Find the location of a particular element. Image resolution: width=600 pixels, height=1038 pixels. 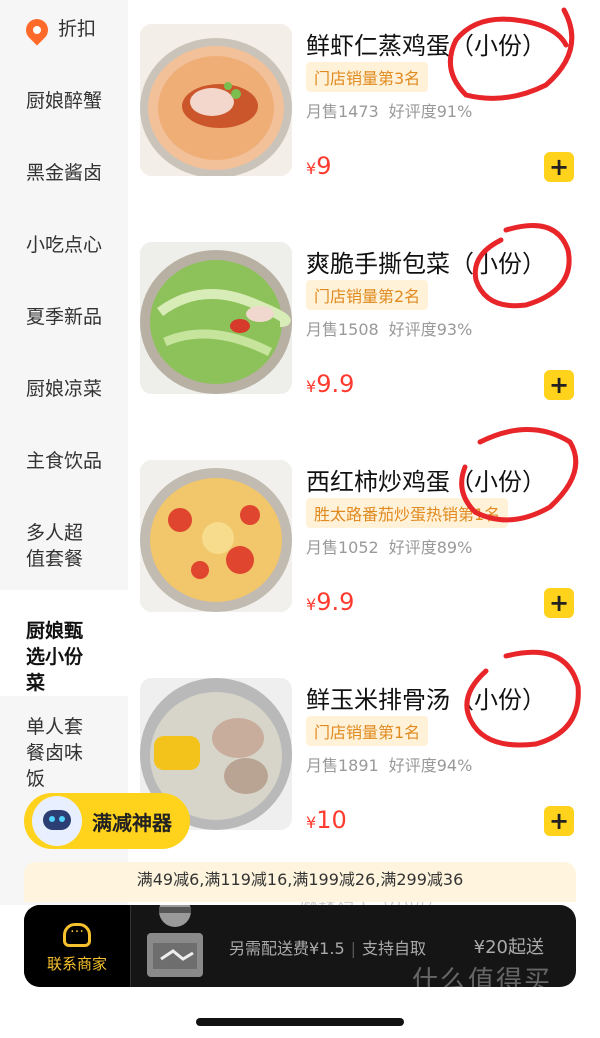

product-price: ¥9 is located at coordinates (318, 166).